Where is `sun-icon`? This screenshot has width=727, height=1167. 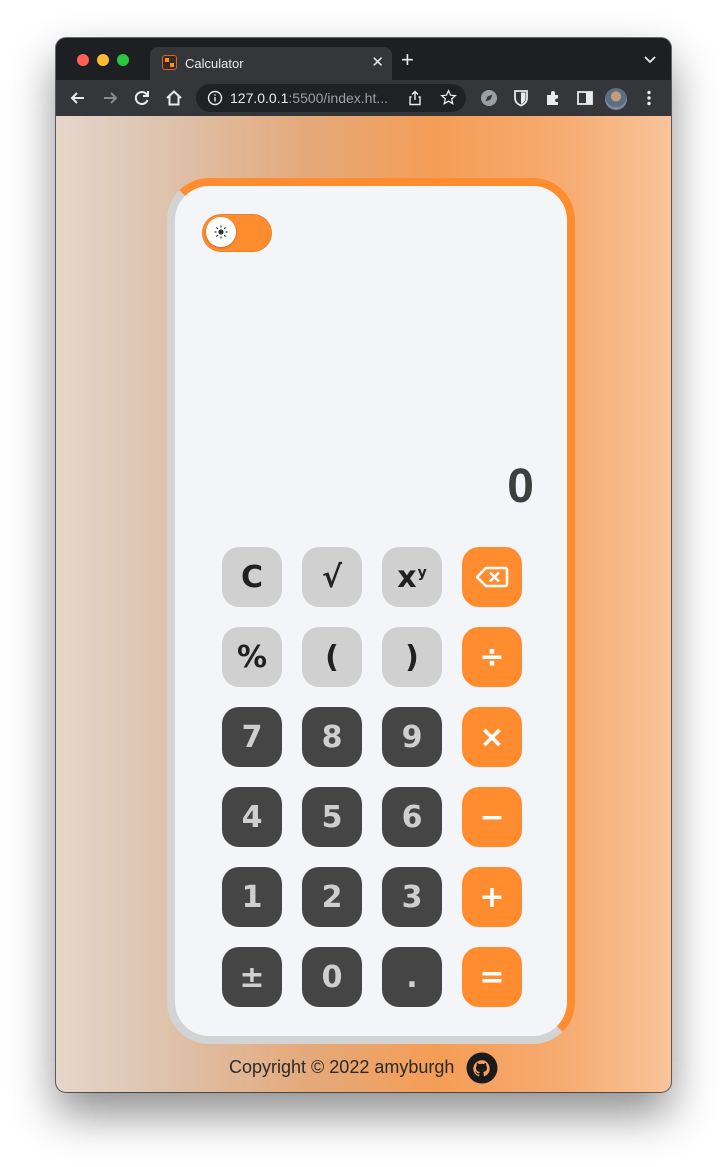 sun-icon is located at coordinates (221, 232).